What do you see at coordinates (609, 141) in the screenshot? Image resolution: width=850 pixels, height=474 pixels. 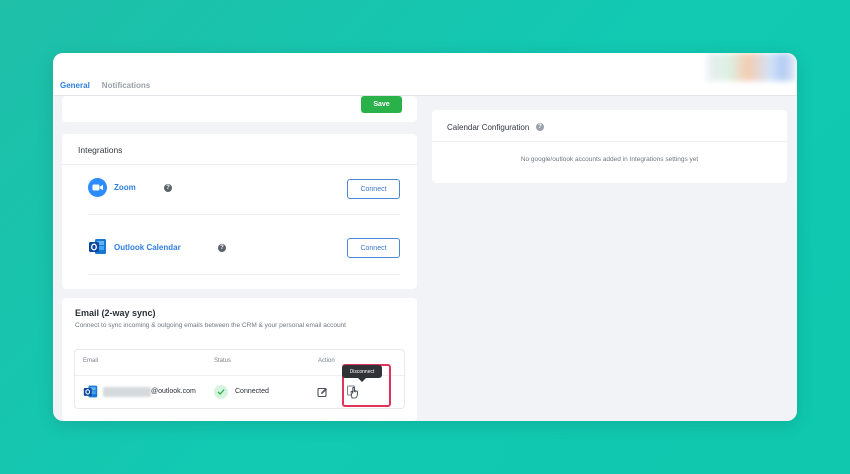 I see `calendar-divider` at bounding box center [609, 141].